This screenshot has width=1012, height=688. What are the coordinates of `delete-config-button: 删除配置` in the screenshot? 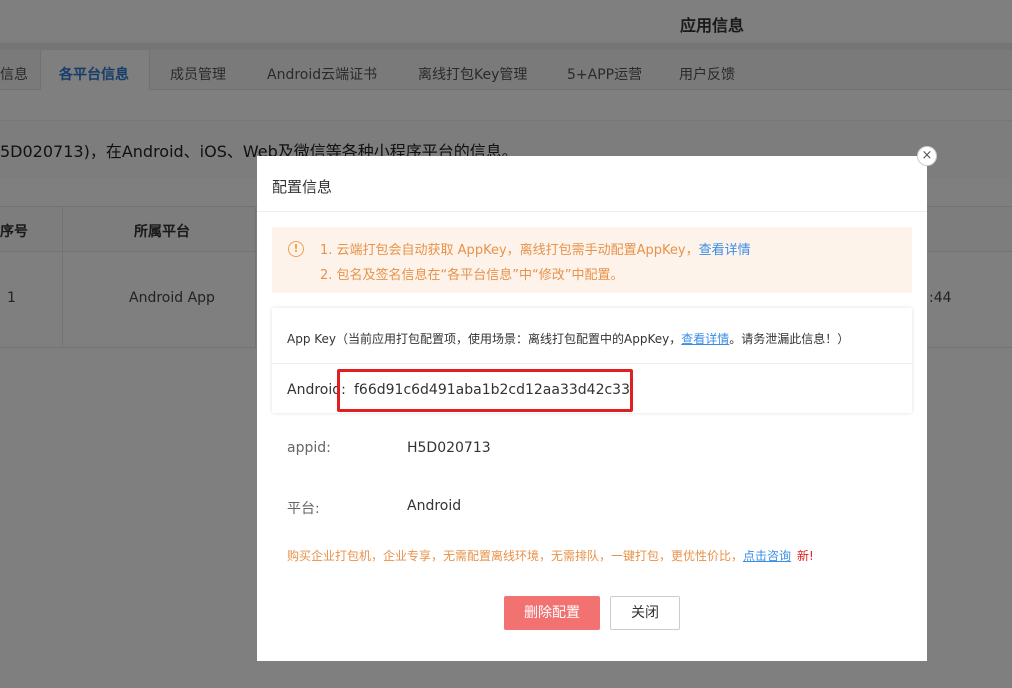 It's located at (552, 613).